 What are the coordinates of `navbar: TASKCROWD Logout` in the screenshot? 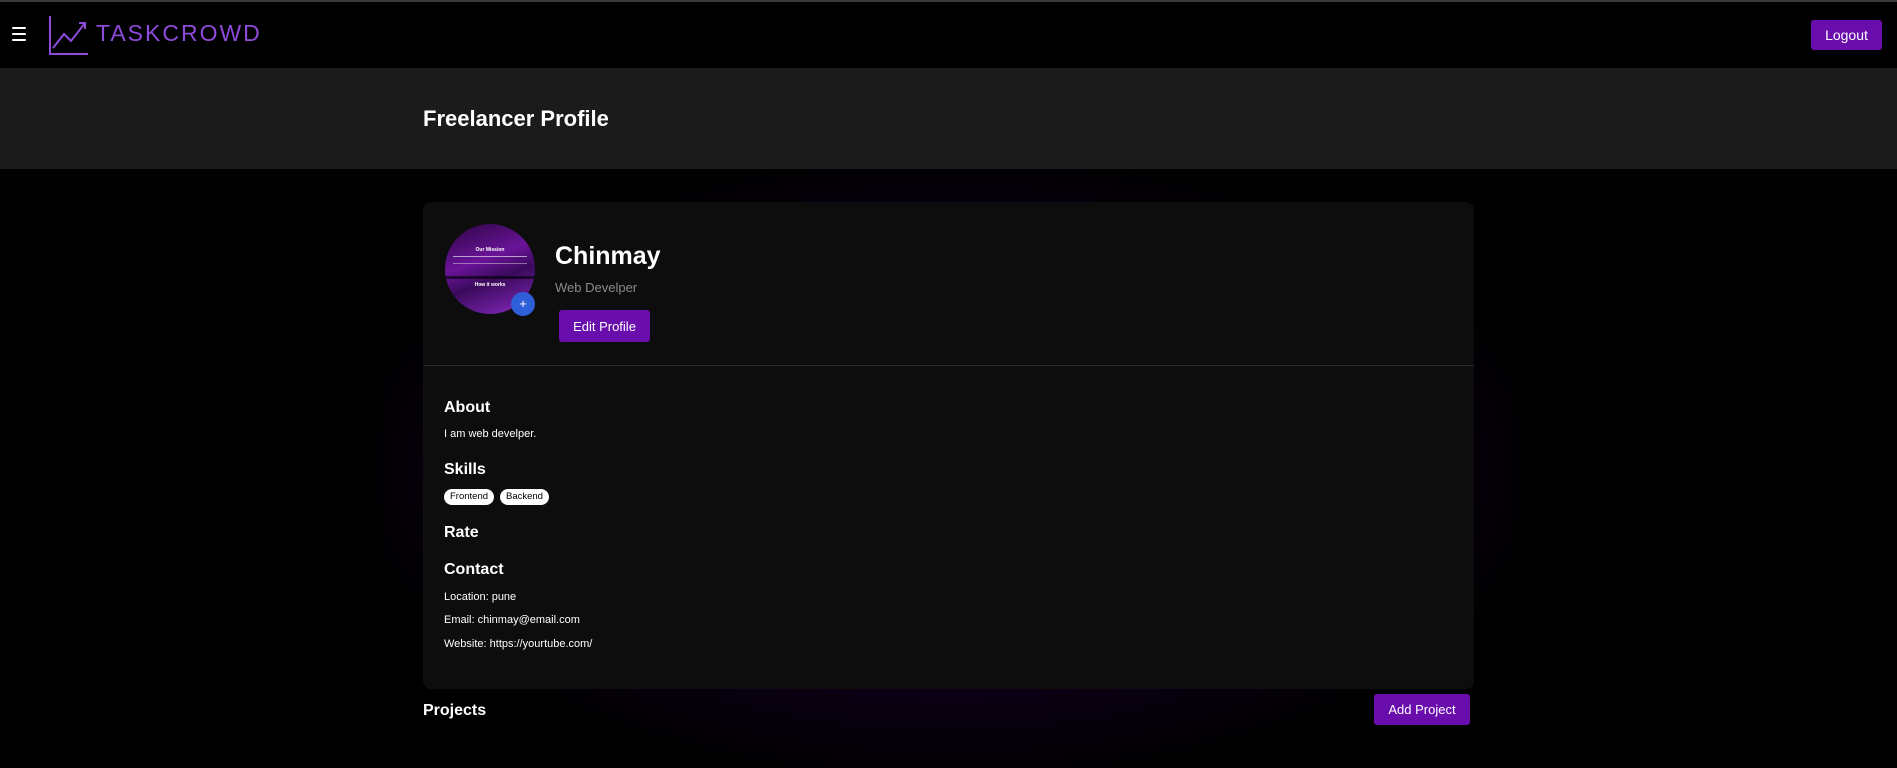 It's located at (948, 35).